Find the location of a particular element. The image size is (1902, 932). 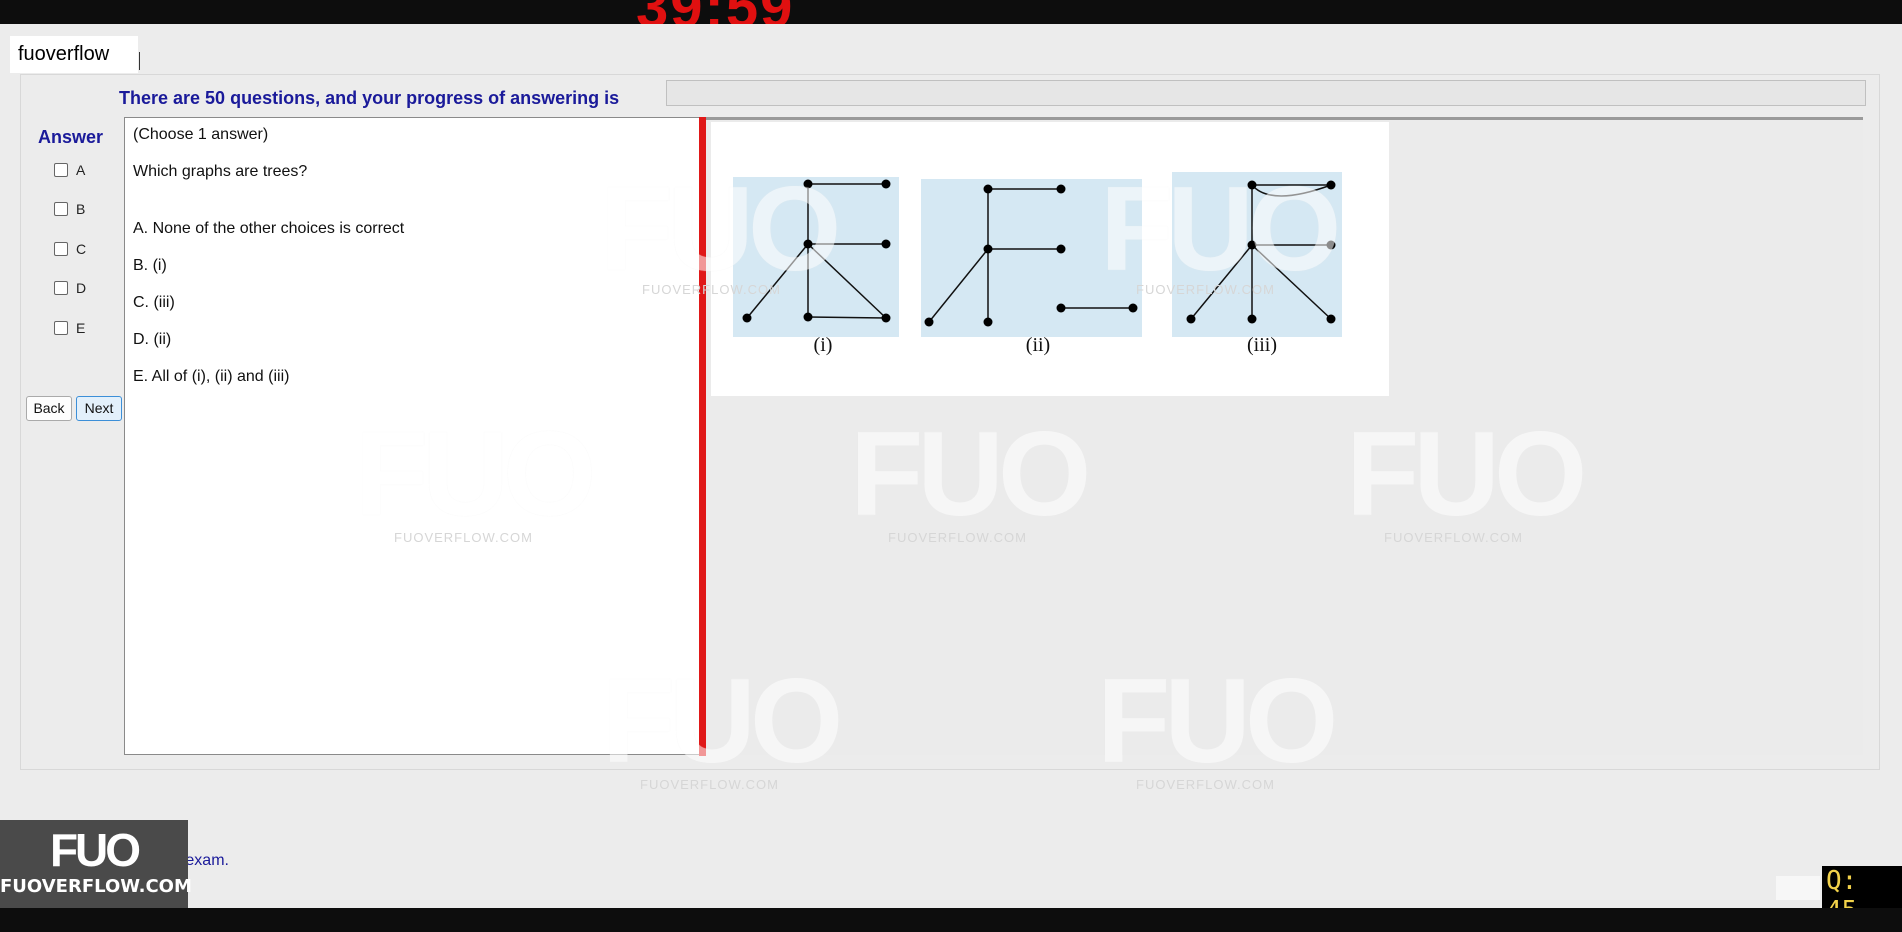

option-label: C is located at coordinates (81, 249).